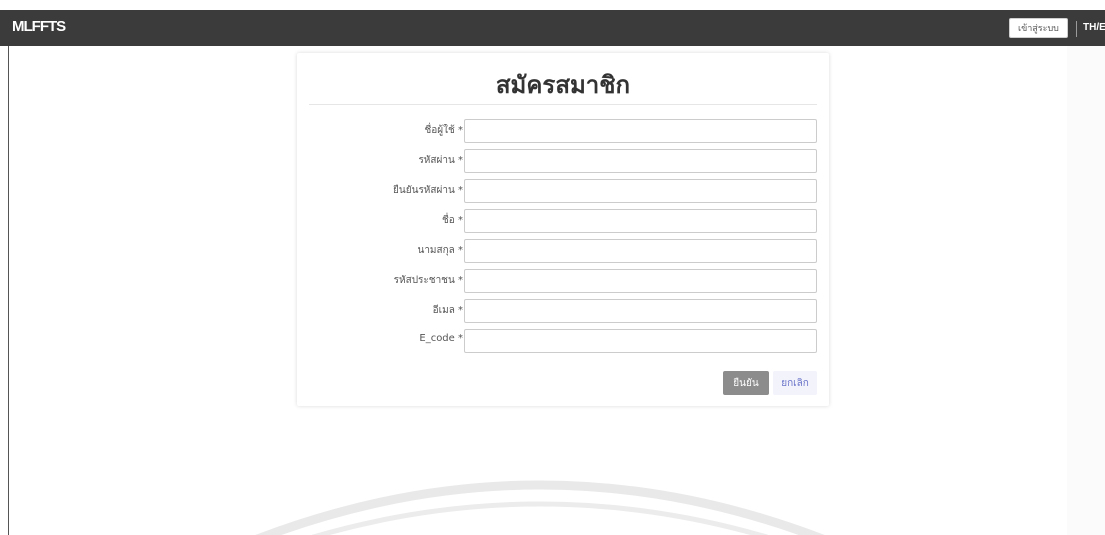 The height and width of the screenshot is (535, 1105). I want to click on e-code-label: E_code *, so click(441, 338).